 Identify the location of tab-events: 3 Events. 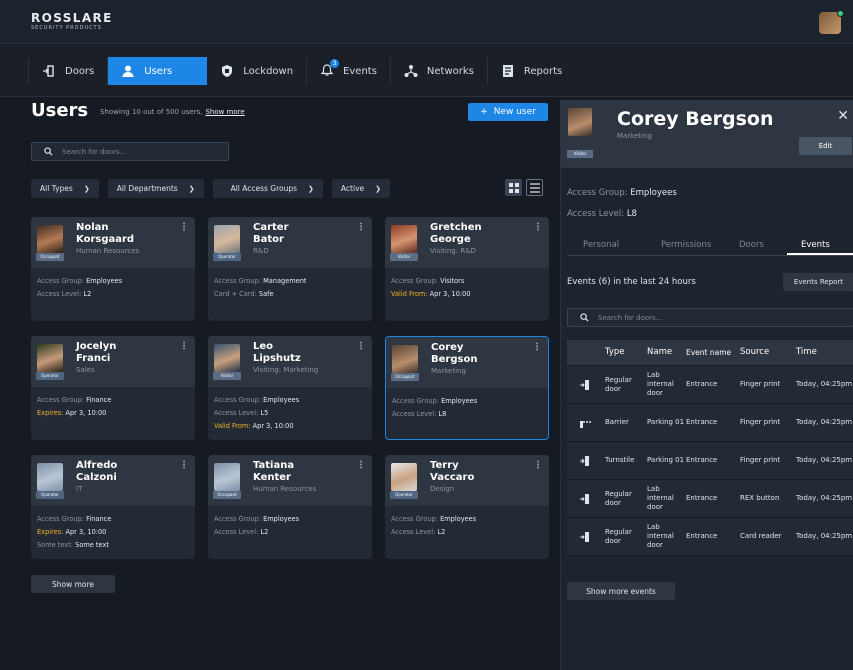
(349, 71).